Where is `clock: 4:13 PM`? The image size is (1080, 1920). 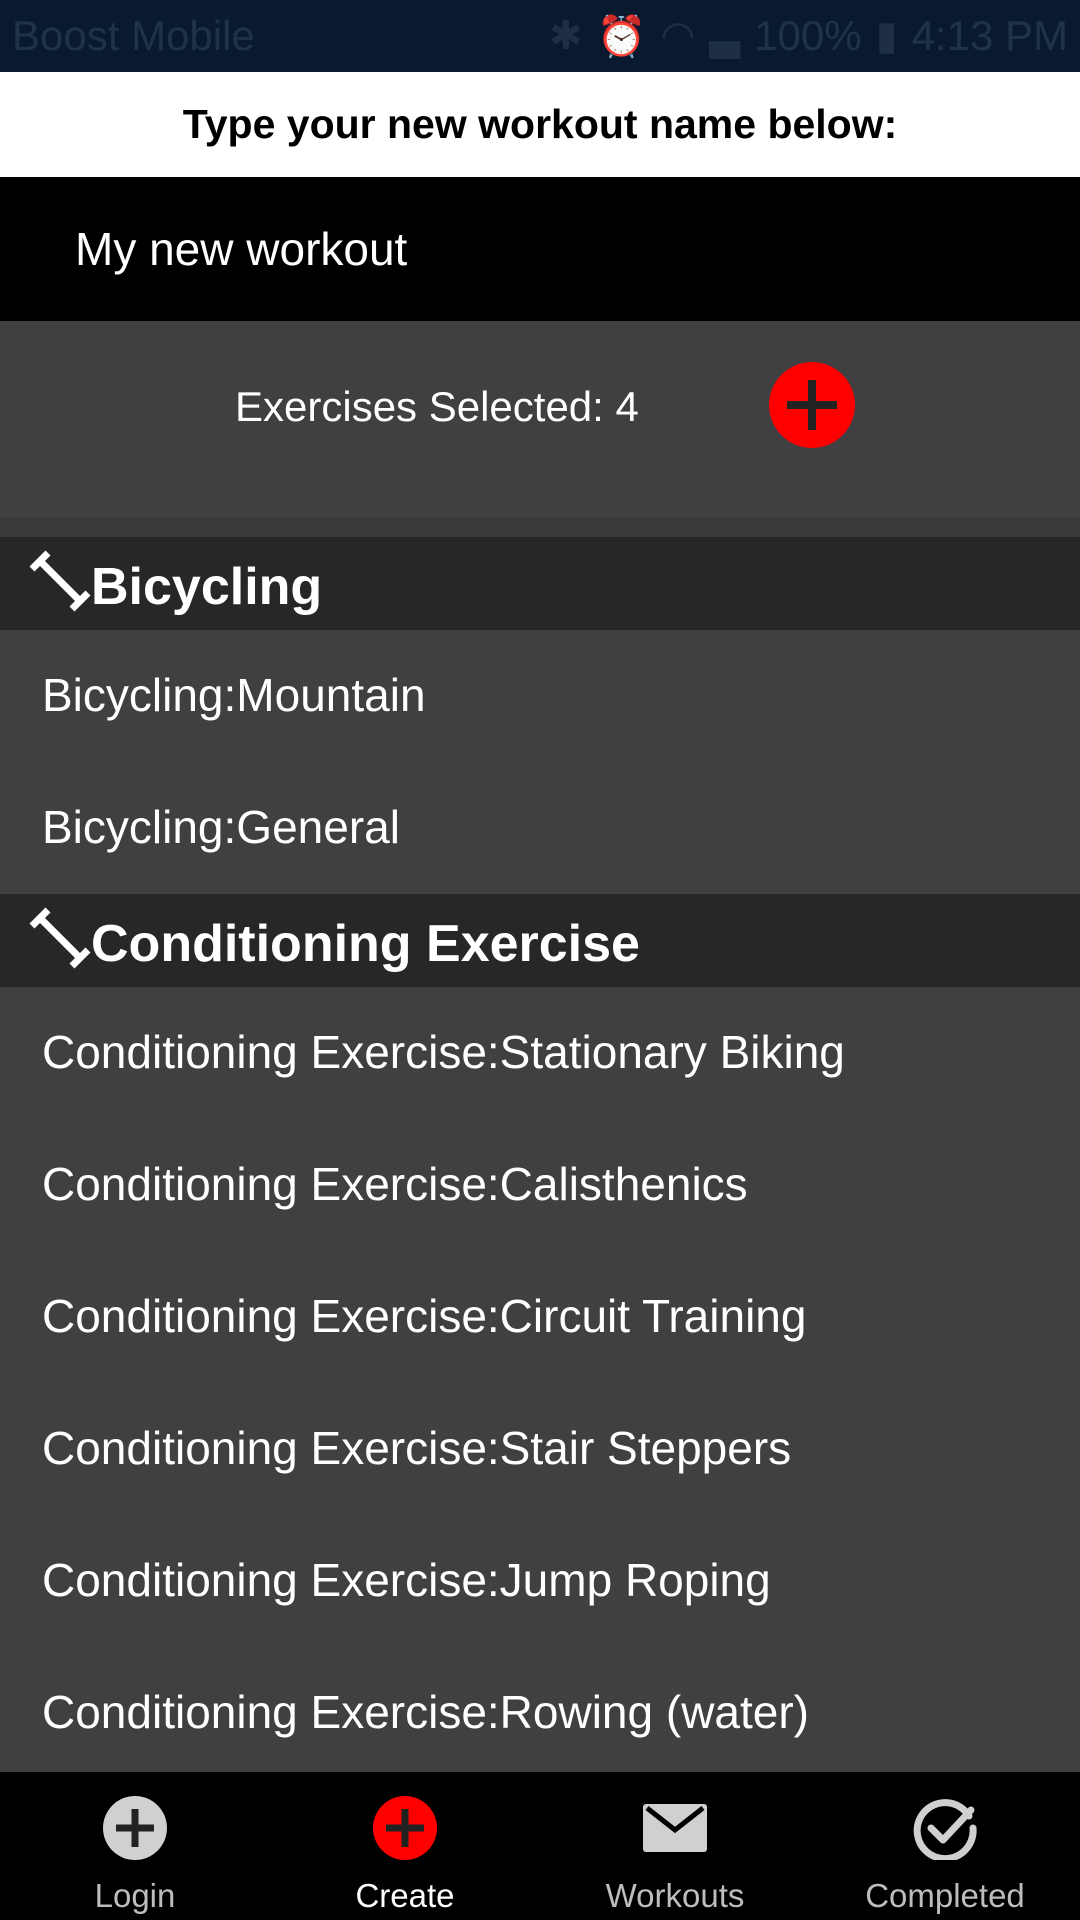
clock: 4:13 PM is located at coordinates (989, 35).